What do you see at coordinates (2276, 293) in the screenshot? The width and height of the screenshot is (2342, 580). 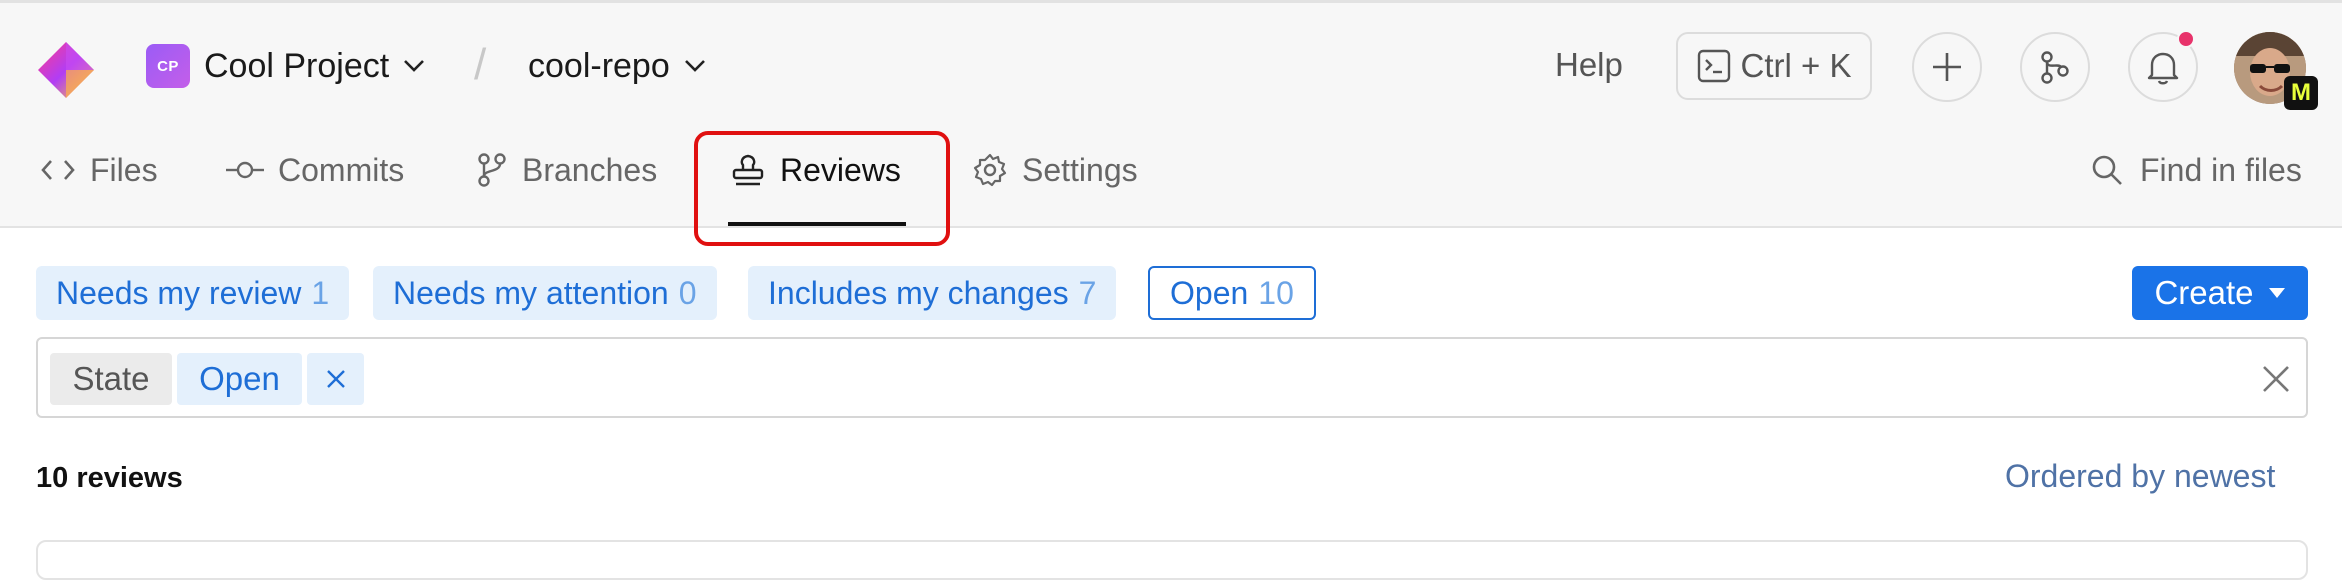 I see `caret-down-icon` at bounding box center [2276, 293].